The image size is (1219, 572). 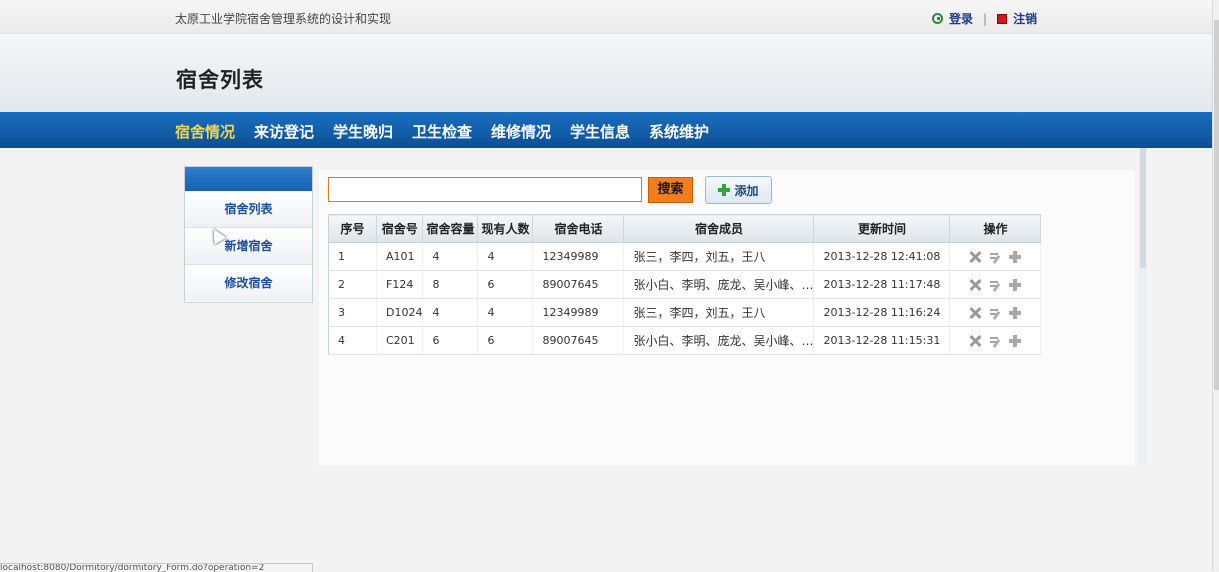 I want to click on add-button: 添加, so click(x=738, y=190).